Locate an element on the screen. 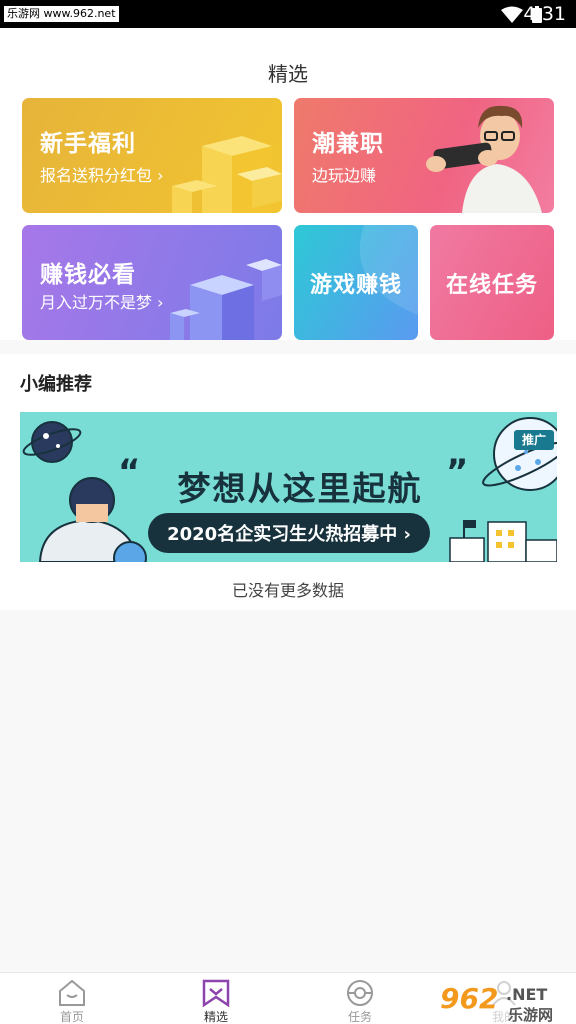 This screenshot has height=1024, width=576. card-game-earn: 游戏赚钱 is located at coordinates (356, 282).